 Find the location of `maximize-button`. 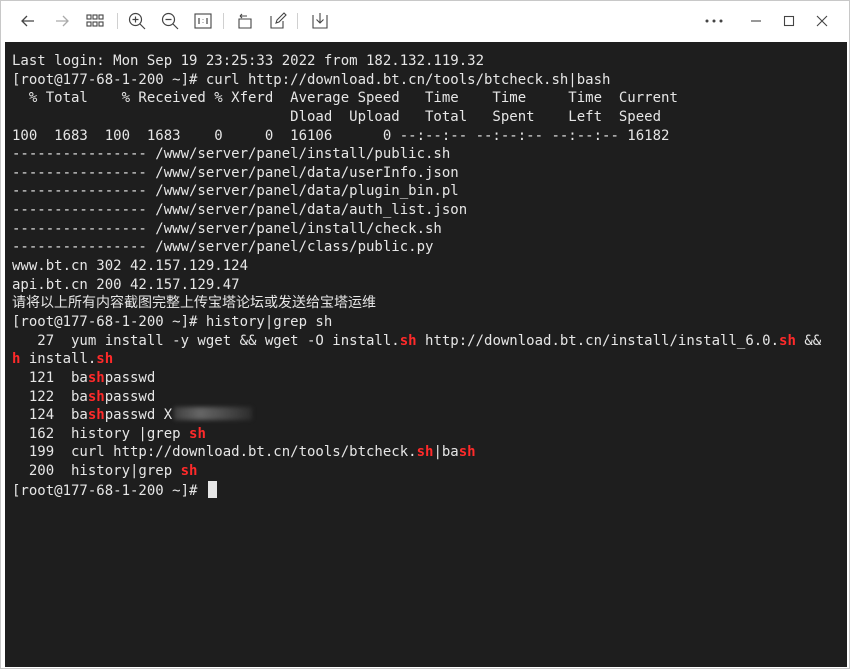

maximize-button is located at coordinates (789, 21).